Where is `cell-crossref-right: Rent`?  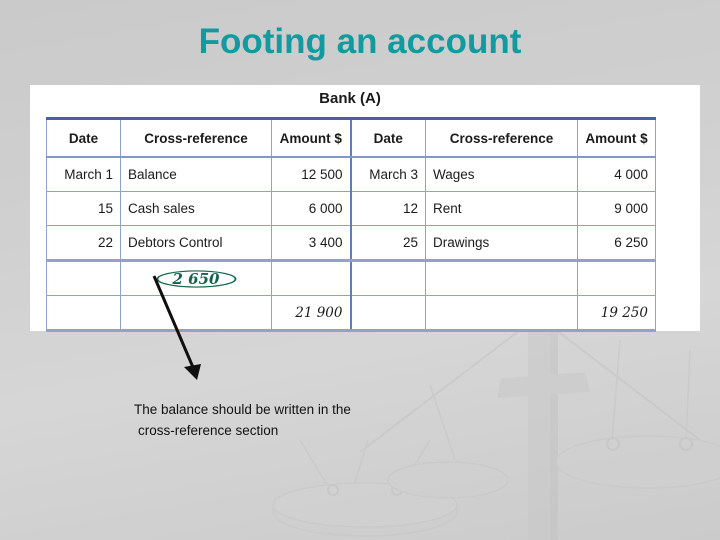
cell-crossref-right: Rent is located at coordinates (501, 208).